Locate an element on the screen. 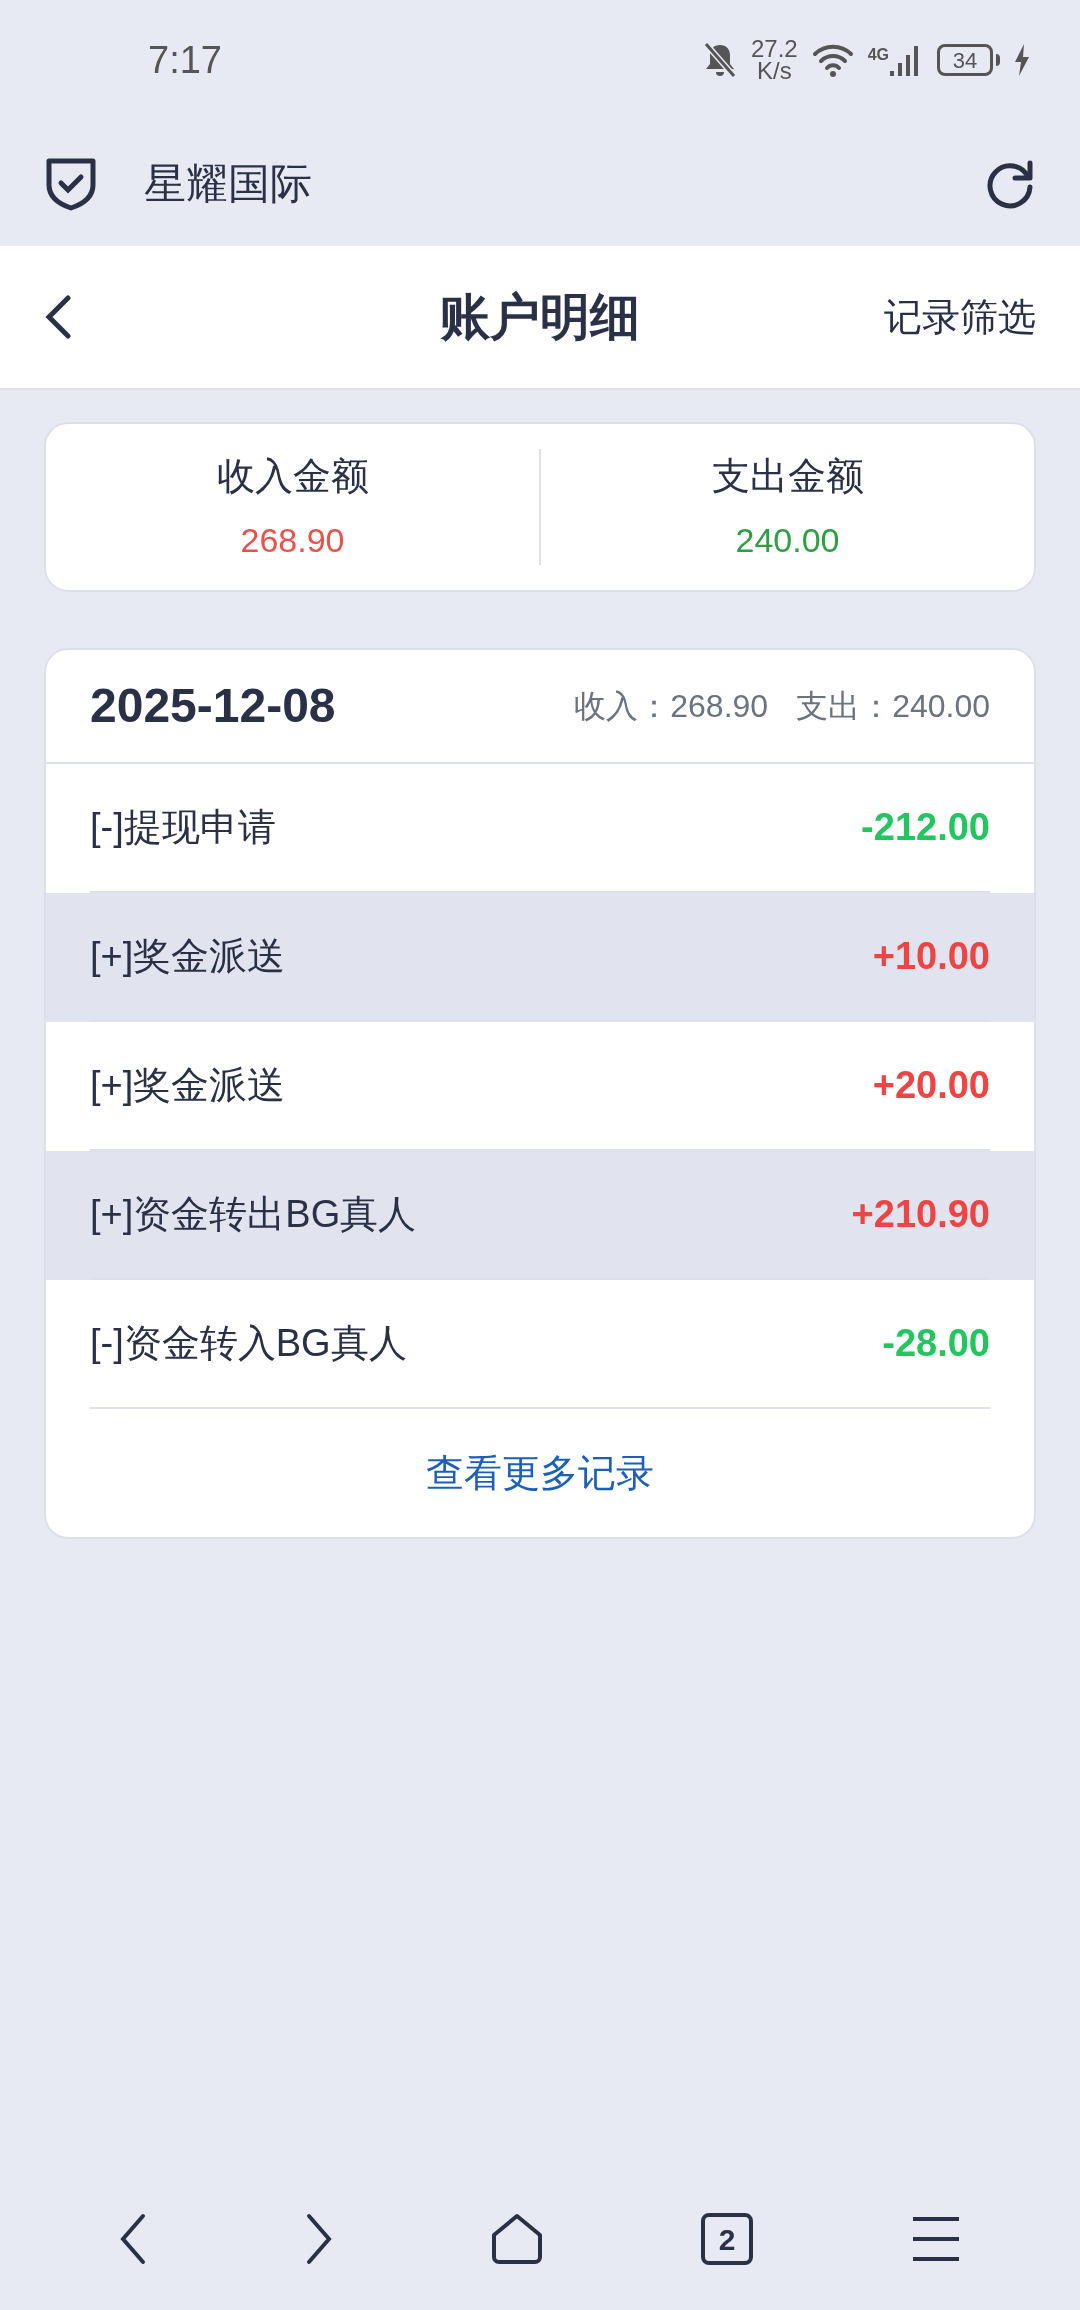 The image size is (1080, 2310). record-name: [-]提现申请 is located at coordinates (183, 827).